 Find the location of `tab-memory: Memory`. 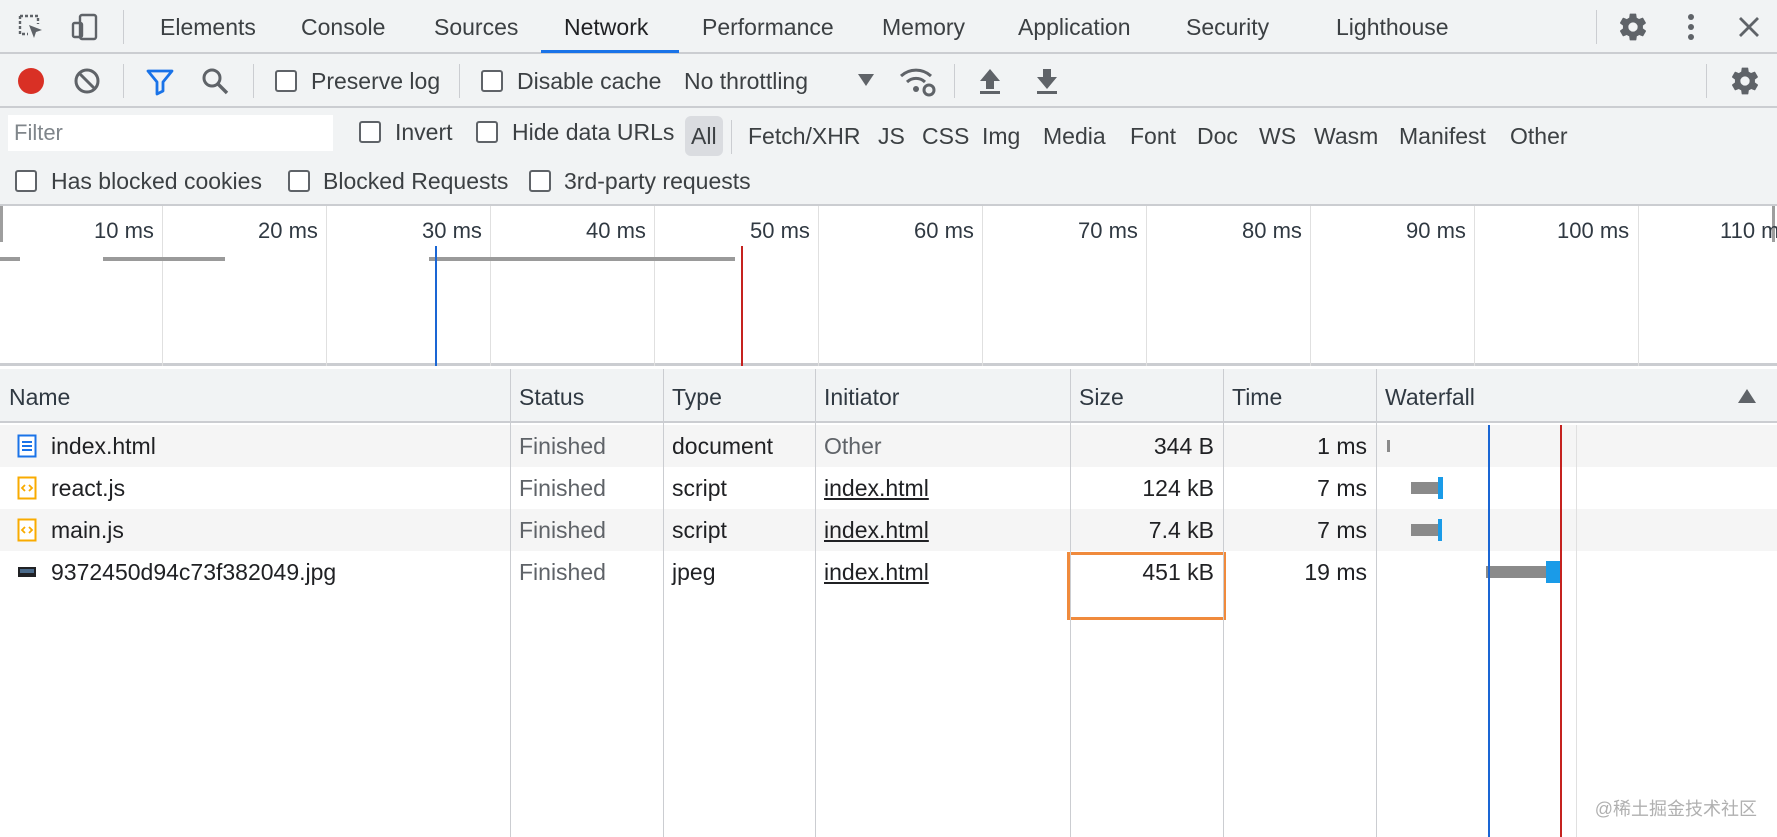

tab-memory: Memory is located at coordinates (923, 26).